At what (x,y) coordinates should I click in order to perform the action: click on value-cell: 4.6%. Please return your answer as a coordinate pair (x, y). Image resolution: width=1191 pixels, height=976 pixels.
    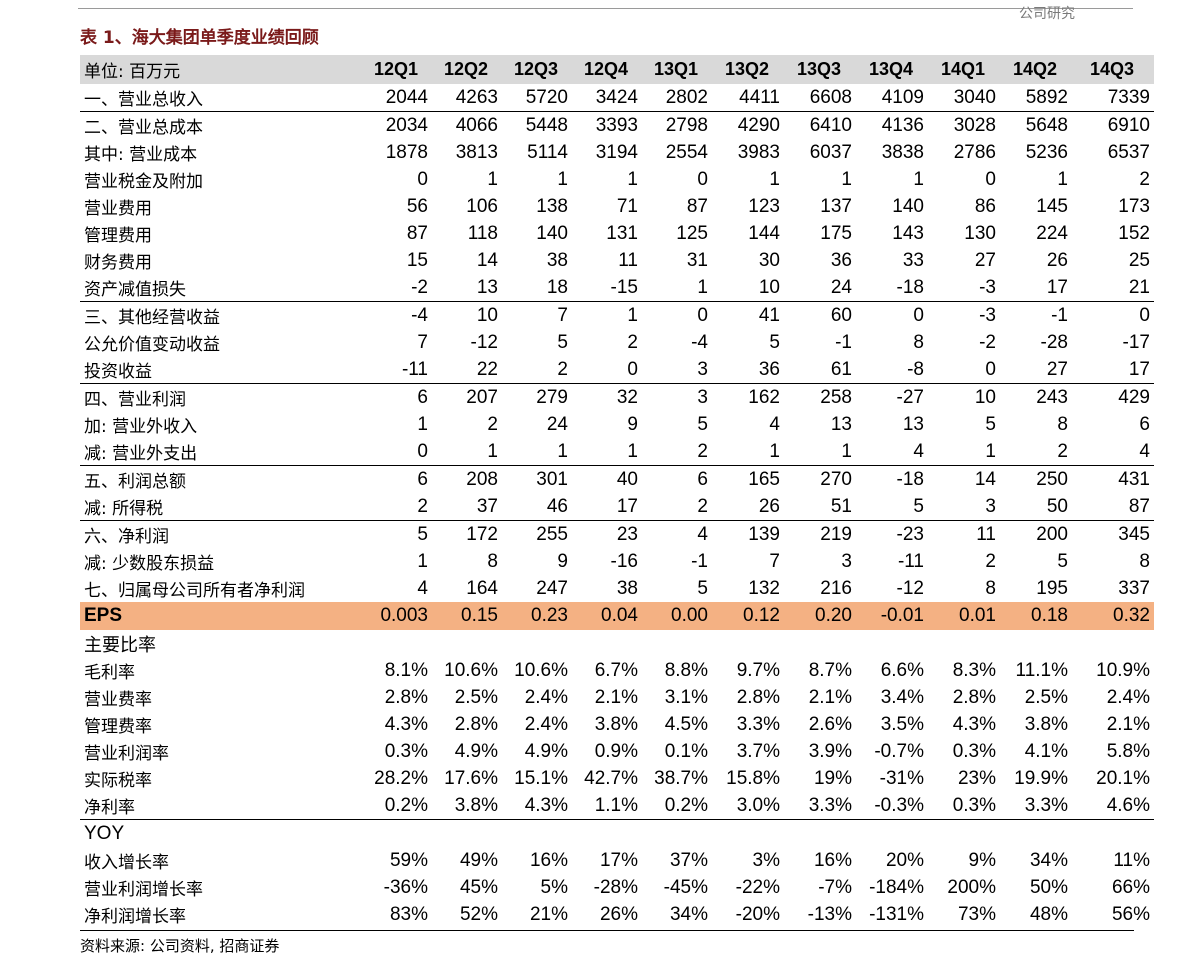
    Looking at the image, I should click on (1128, 805).